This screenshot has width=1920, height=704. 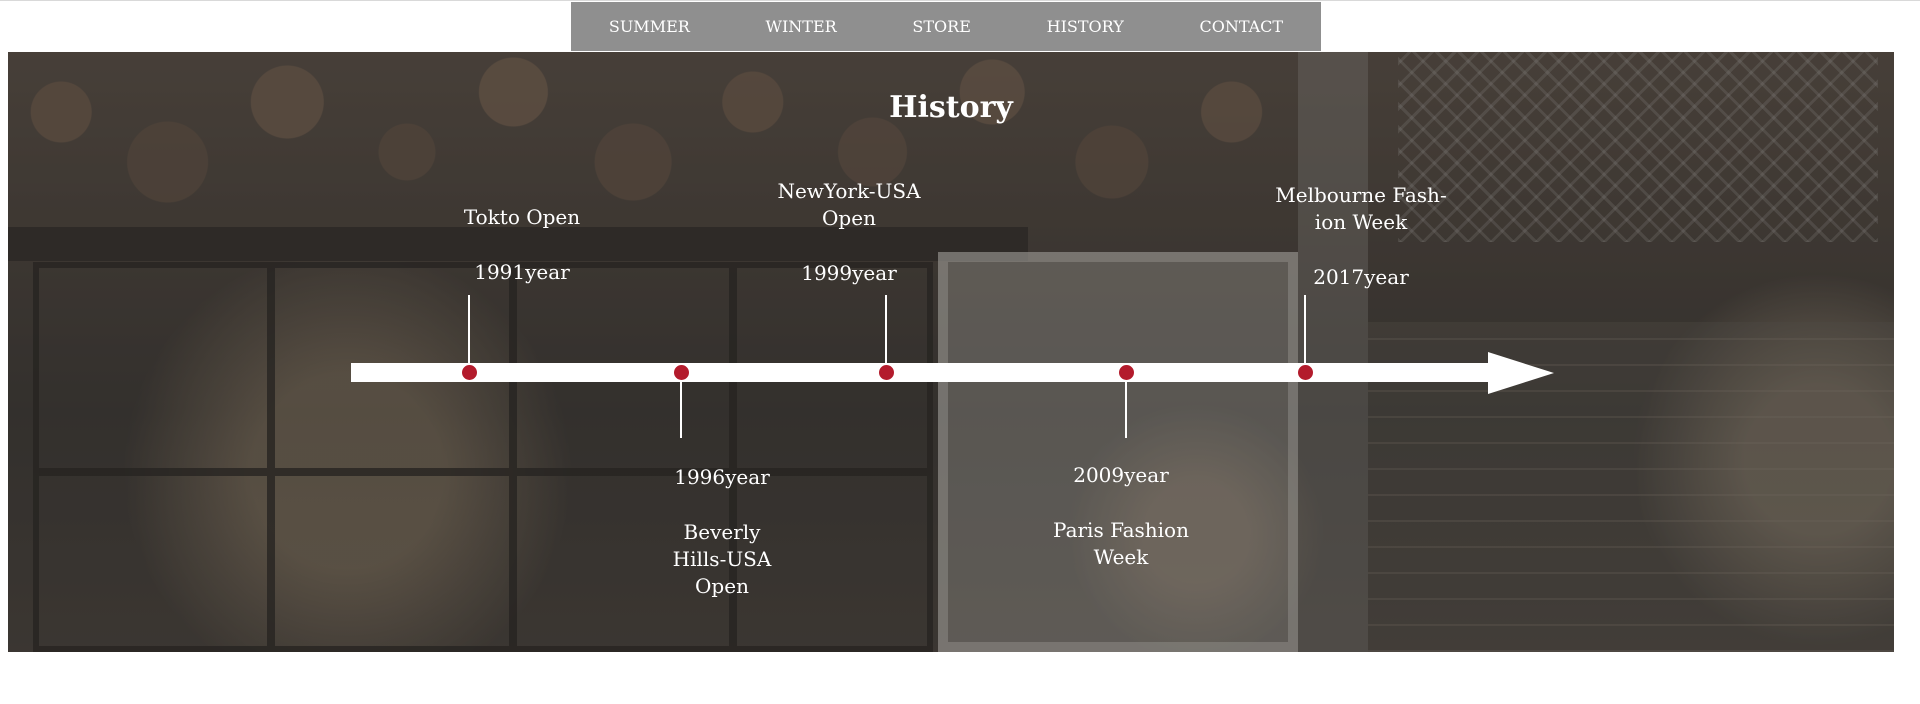 I want to click on event-label-2017: Melbourne Fash-ion Week, so click(x=1361, y=208).